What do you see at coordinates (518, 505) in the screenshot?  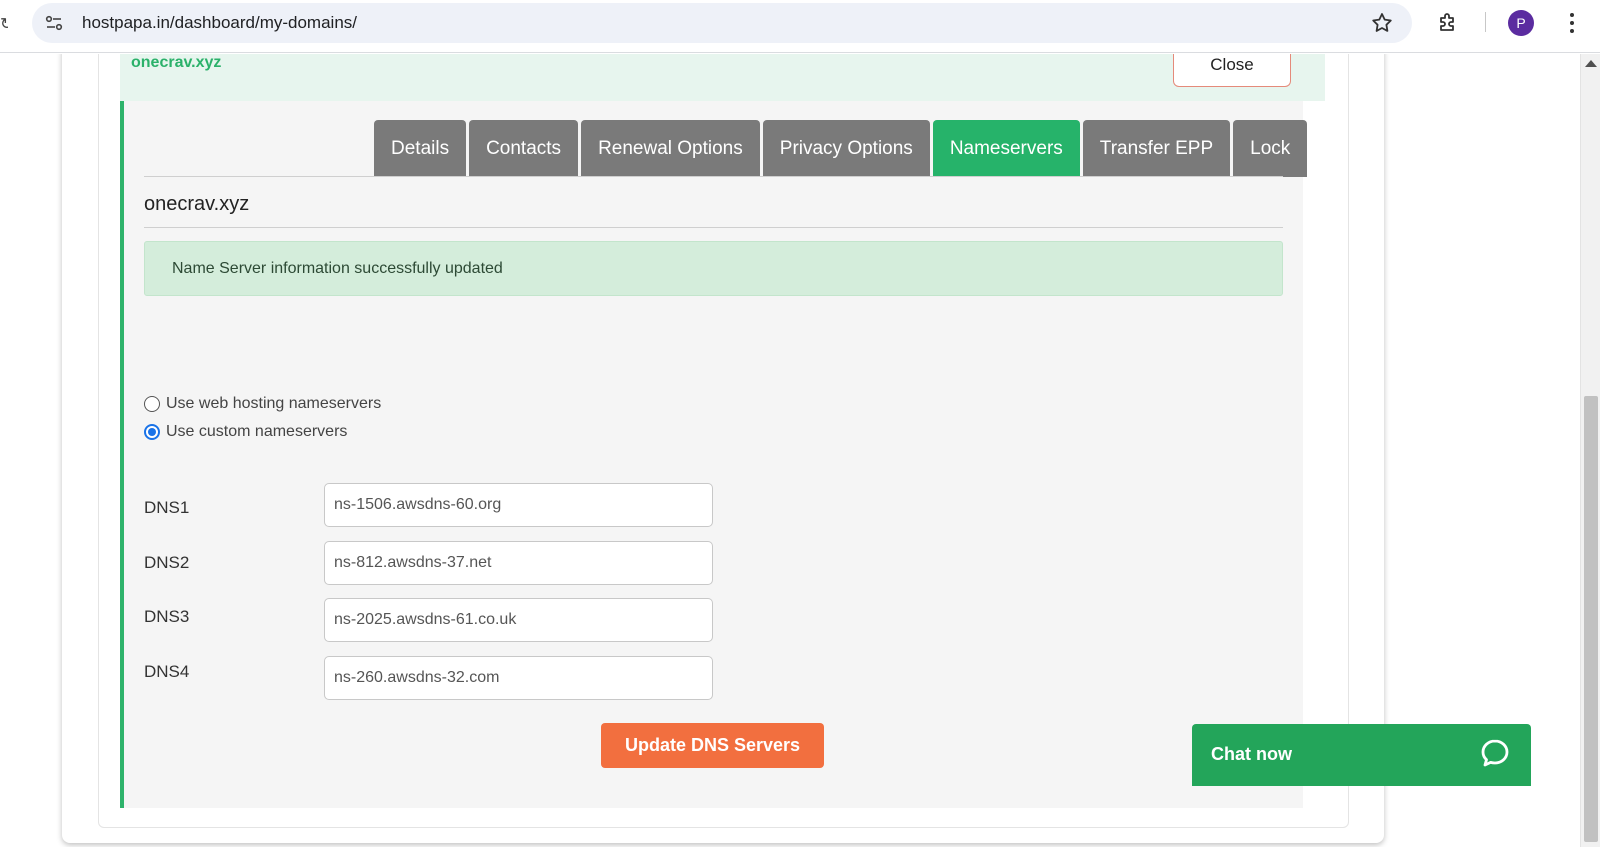 I see `dns1-input` at bounding box center [518, 505].